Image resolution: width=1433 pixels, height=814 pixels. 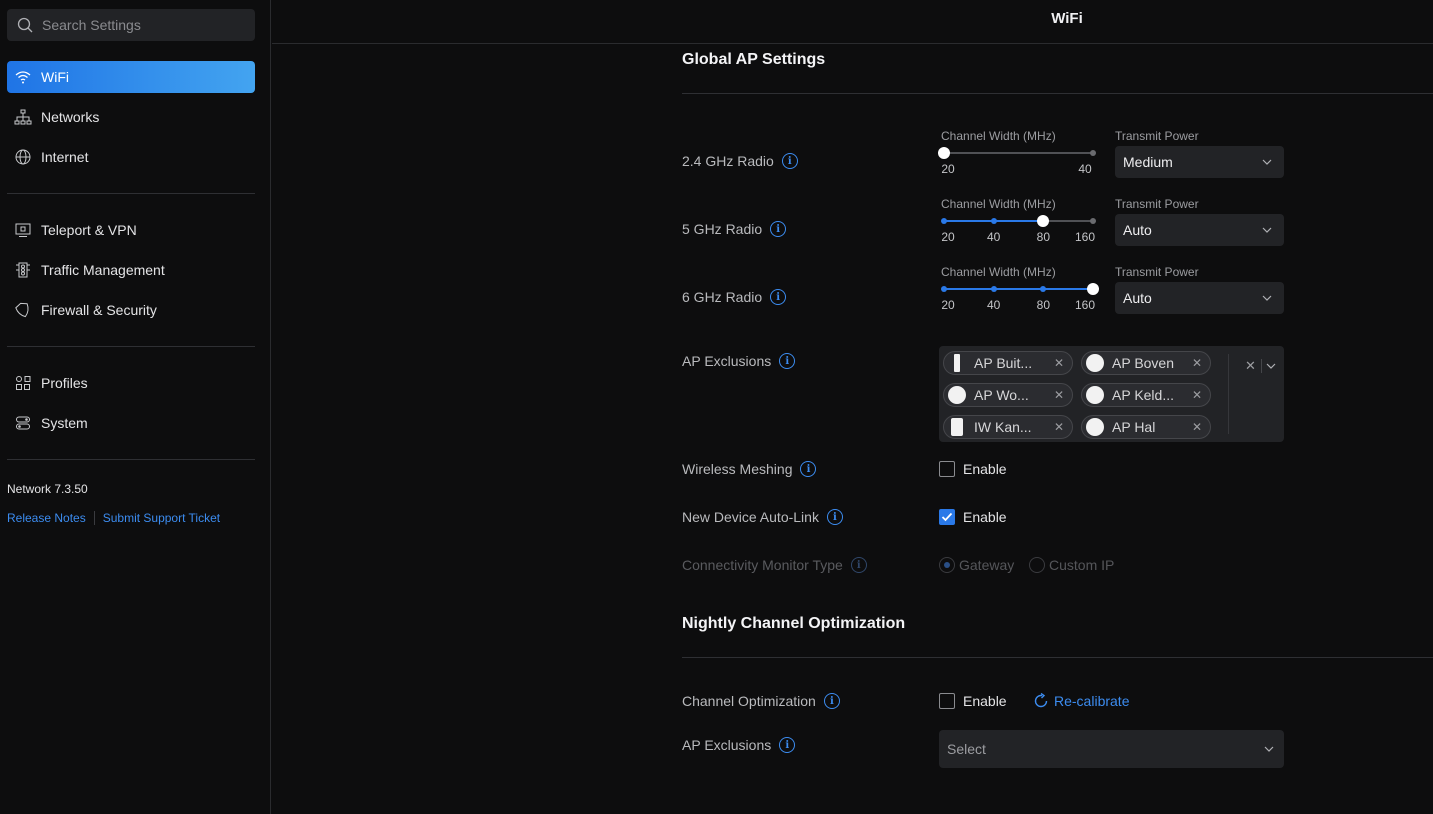 What do you see at coordinates (1250, 366) in the screenshot?
I see `clear-all-icon: ✕` at bounding box center [1250, 366].